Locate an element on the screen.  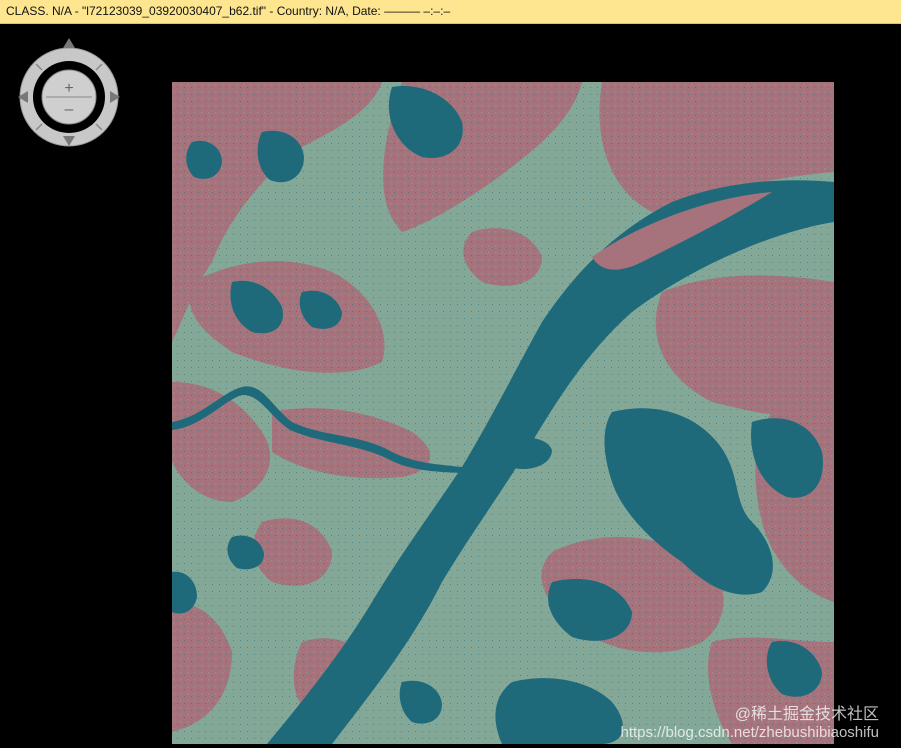
watermark-line-2: https://blog.csdn.net/zhebushibiaoshifu is located at coordinates (749, 732).